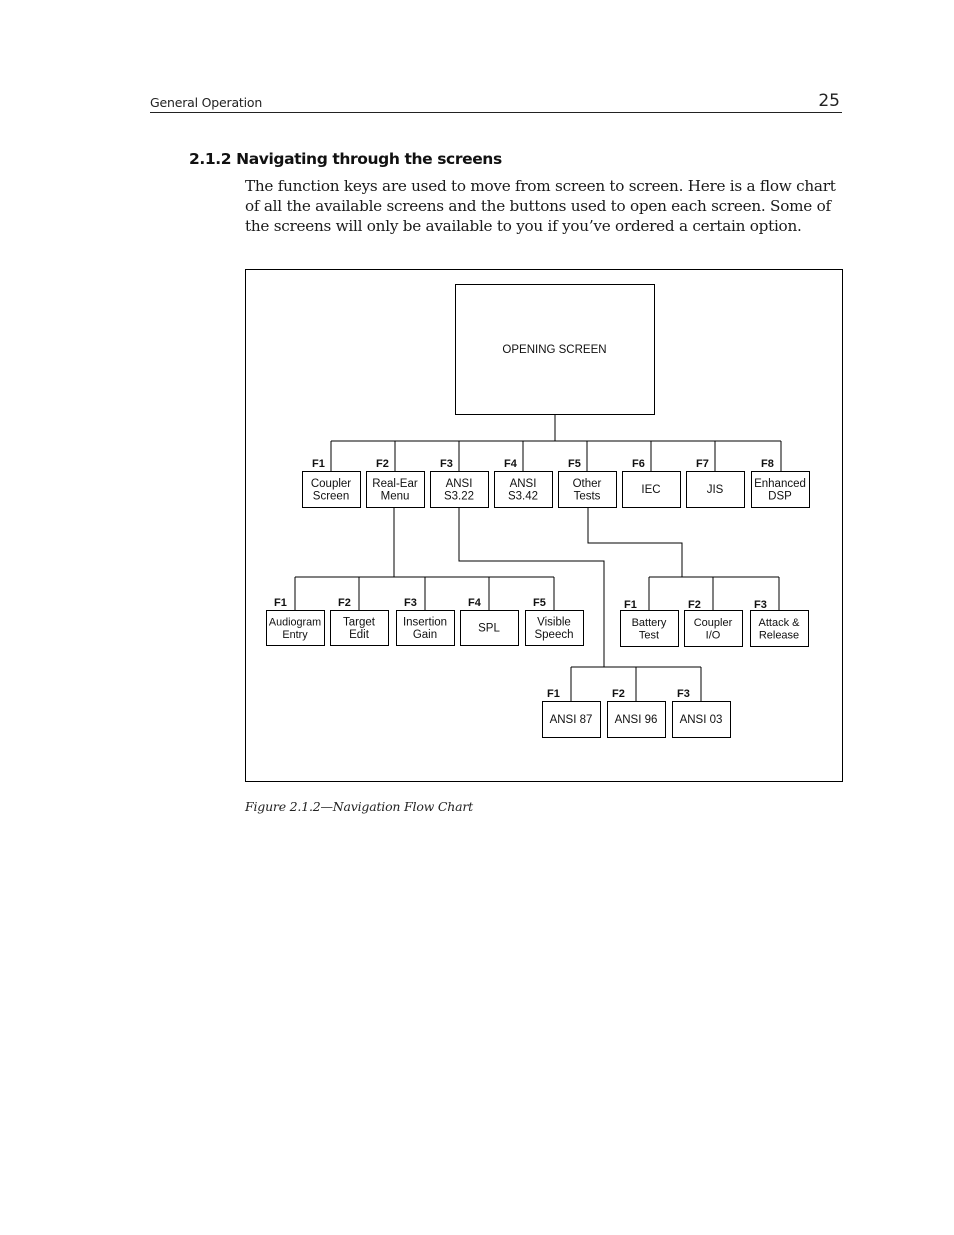  Describe the element at coordinates (635, 542) in the screenshot. I see `other-tests-path` at that location.